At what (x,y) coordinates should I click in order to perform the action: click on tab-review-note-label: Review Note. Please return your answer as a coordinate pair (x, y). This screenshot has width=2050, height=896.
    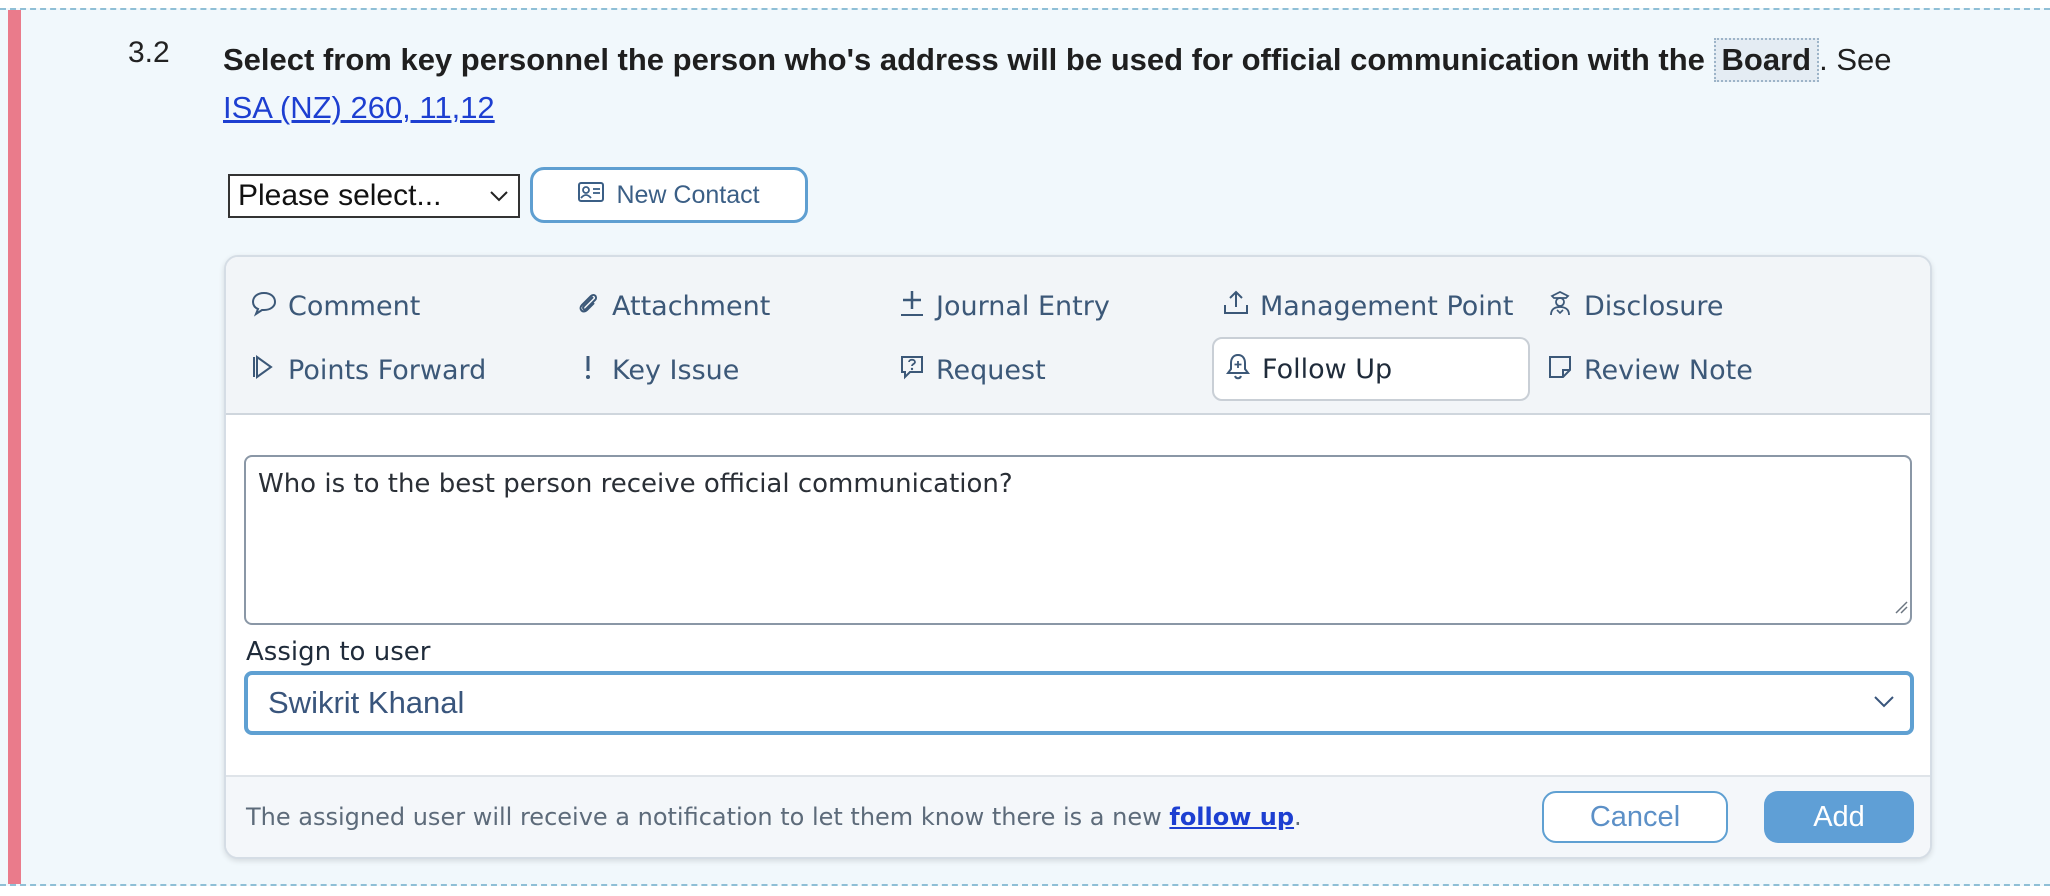
    Looking at the image, I should click on (1668, 370).